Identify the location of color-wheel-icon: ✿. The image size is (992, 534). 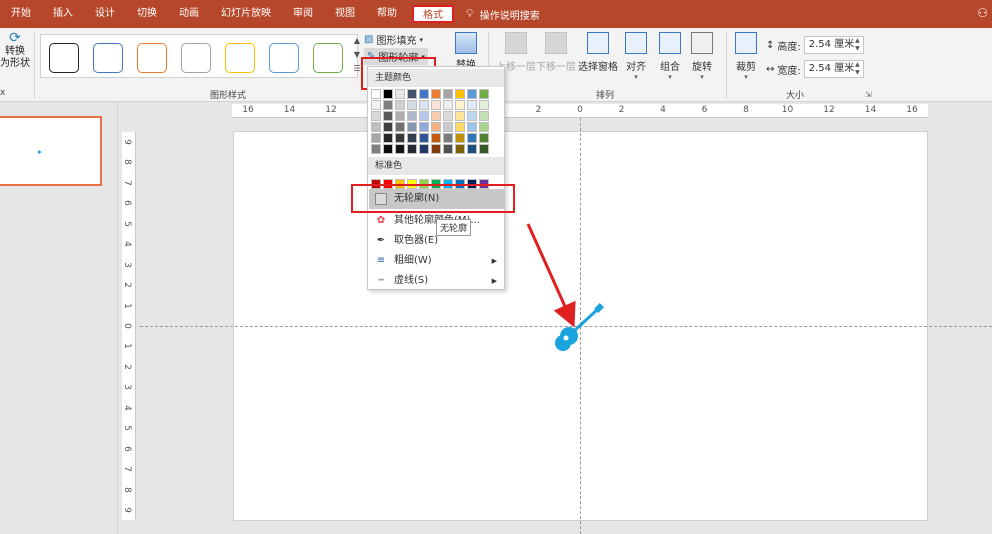
(381, 220).